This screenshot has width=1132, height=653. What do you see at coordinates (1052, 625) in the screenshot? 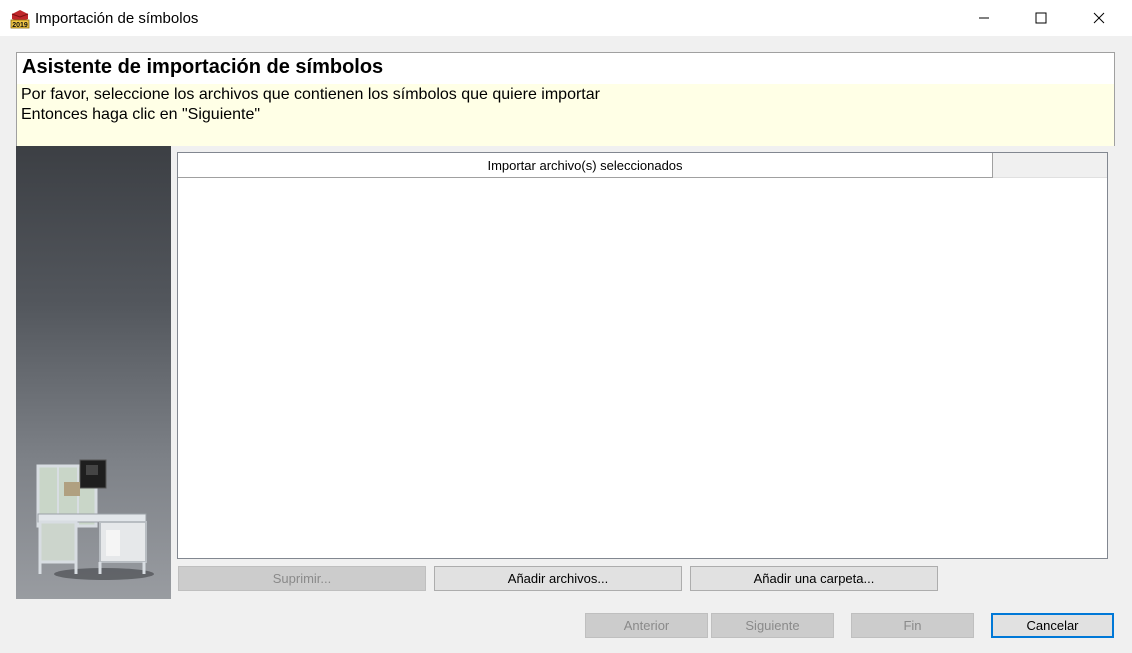
I see `cancel-button: Cancelar` at bounding box center [1052, 625].